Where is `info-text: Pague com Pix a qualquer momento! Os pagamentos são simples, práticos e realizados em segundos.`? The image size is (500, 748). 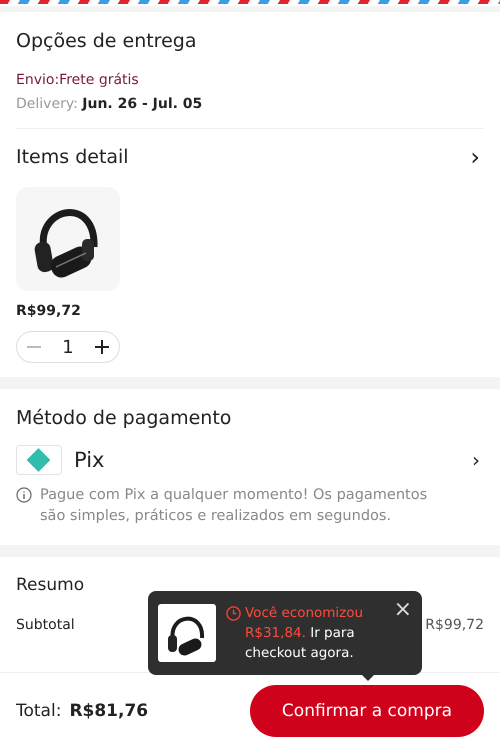 info-text: Pague com Pix a qualquer momento! Os pagamentos são simples, práticos e realizados em segundos. is located at coordinates (234, 506).